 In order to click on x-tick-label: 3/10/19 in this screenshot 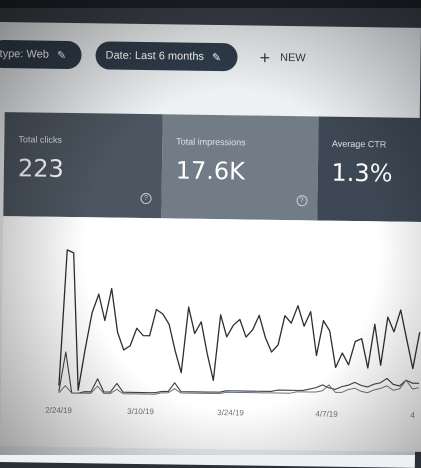, I will do `click(140, 411)`.